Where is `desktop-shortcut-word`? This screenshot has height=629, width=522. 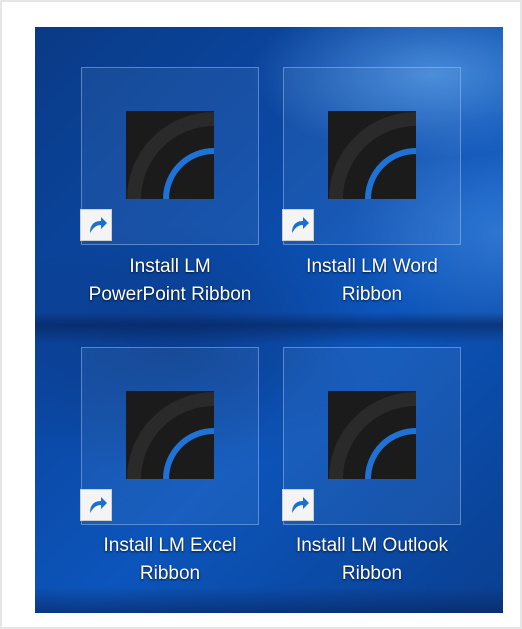 desktop-shortcut-word is located at coordinates (371, 156).